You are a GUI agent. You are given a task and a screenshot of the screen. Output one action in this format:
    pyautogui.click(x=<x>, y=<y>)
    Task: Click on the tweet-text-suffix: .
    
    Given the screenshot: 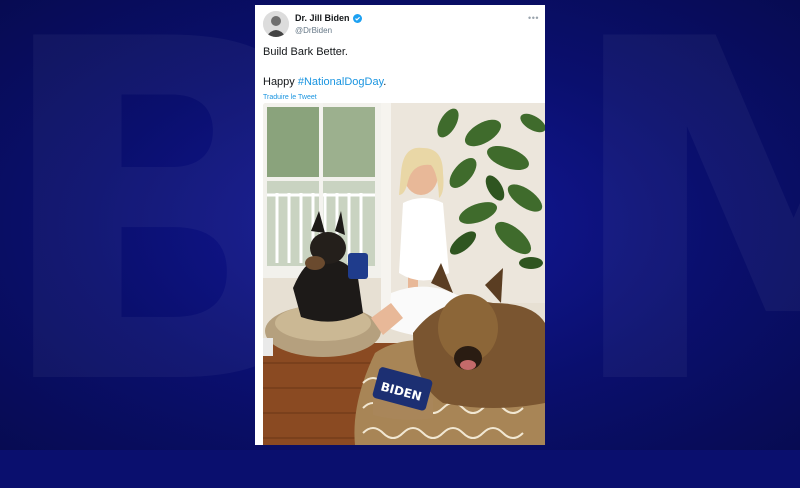 What is the action you would take?
    pyautogui.click(x=385, y=82)
    